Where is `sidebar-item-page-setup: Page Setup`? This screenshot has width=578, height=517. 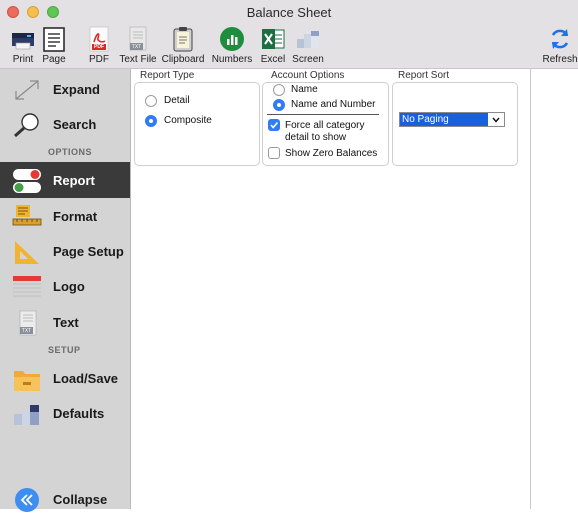 sidebar-item-page-setup: Page Setup is located at coordinates (65, 251).